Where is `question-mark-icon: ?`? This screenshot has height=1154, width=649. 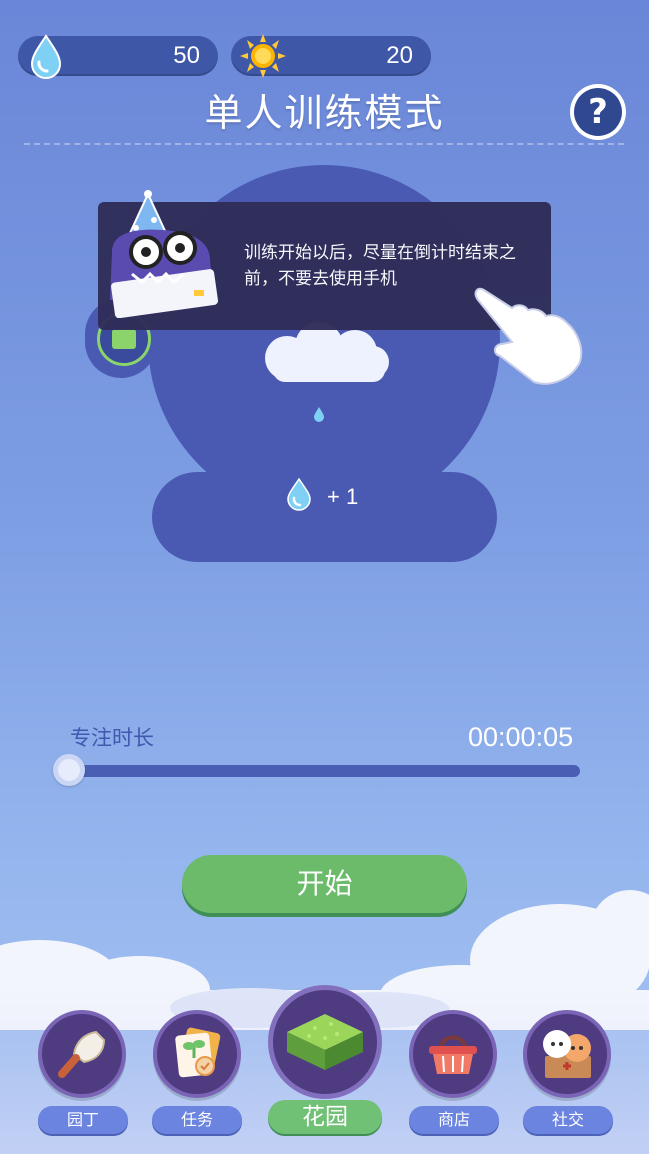 question-mark-icon: ? is located at coordinates (598, 112).